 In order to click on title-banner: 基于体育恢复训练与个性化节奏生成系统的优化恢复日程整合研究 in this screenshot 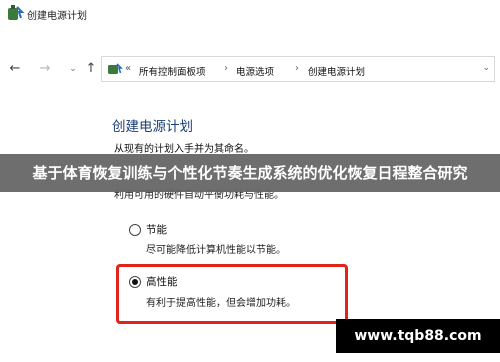, I will do `click(250, 173)`.